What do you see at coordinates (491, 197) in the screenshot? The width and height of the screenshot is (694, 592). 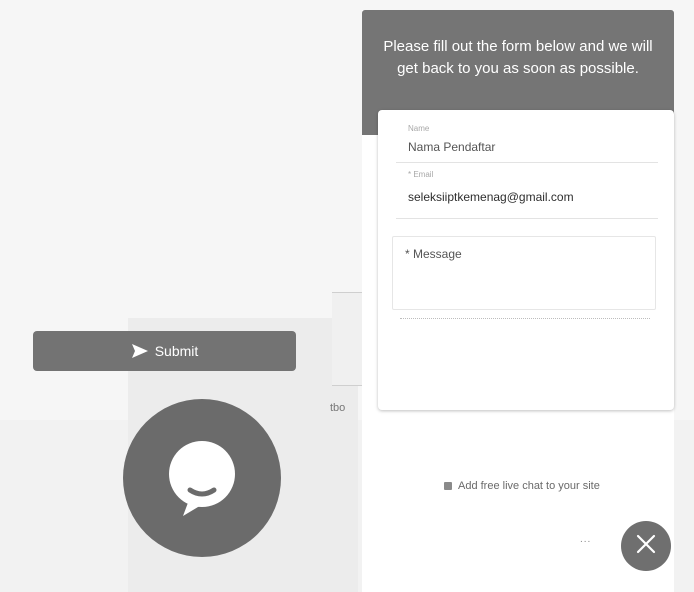 I see `email-value: seleksiiptkemenag@gmail.com` at bounding box center [491, 197].